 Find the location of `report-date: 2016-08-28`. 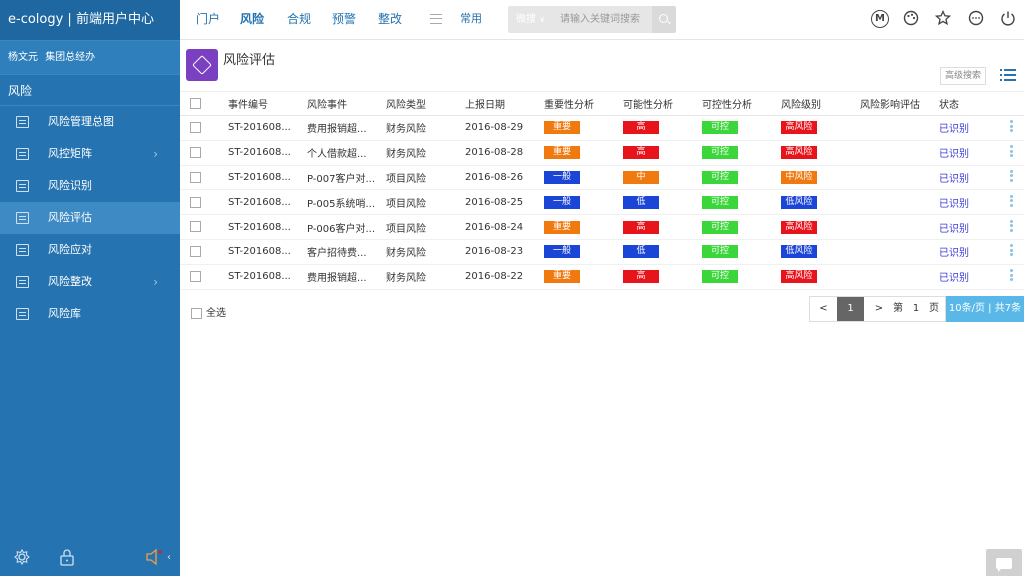

report-date: 2016-08-28 is located at coordinates (504, 153).